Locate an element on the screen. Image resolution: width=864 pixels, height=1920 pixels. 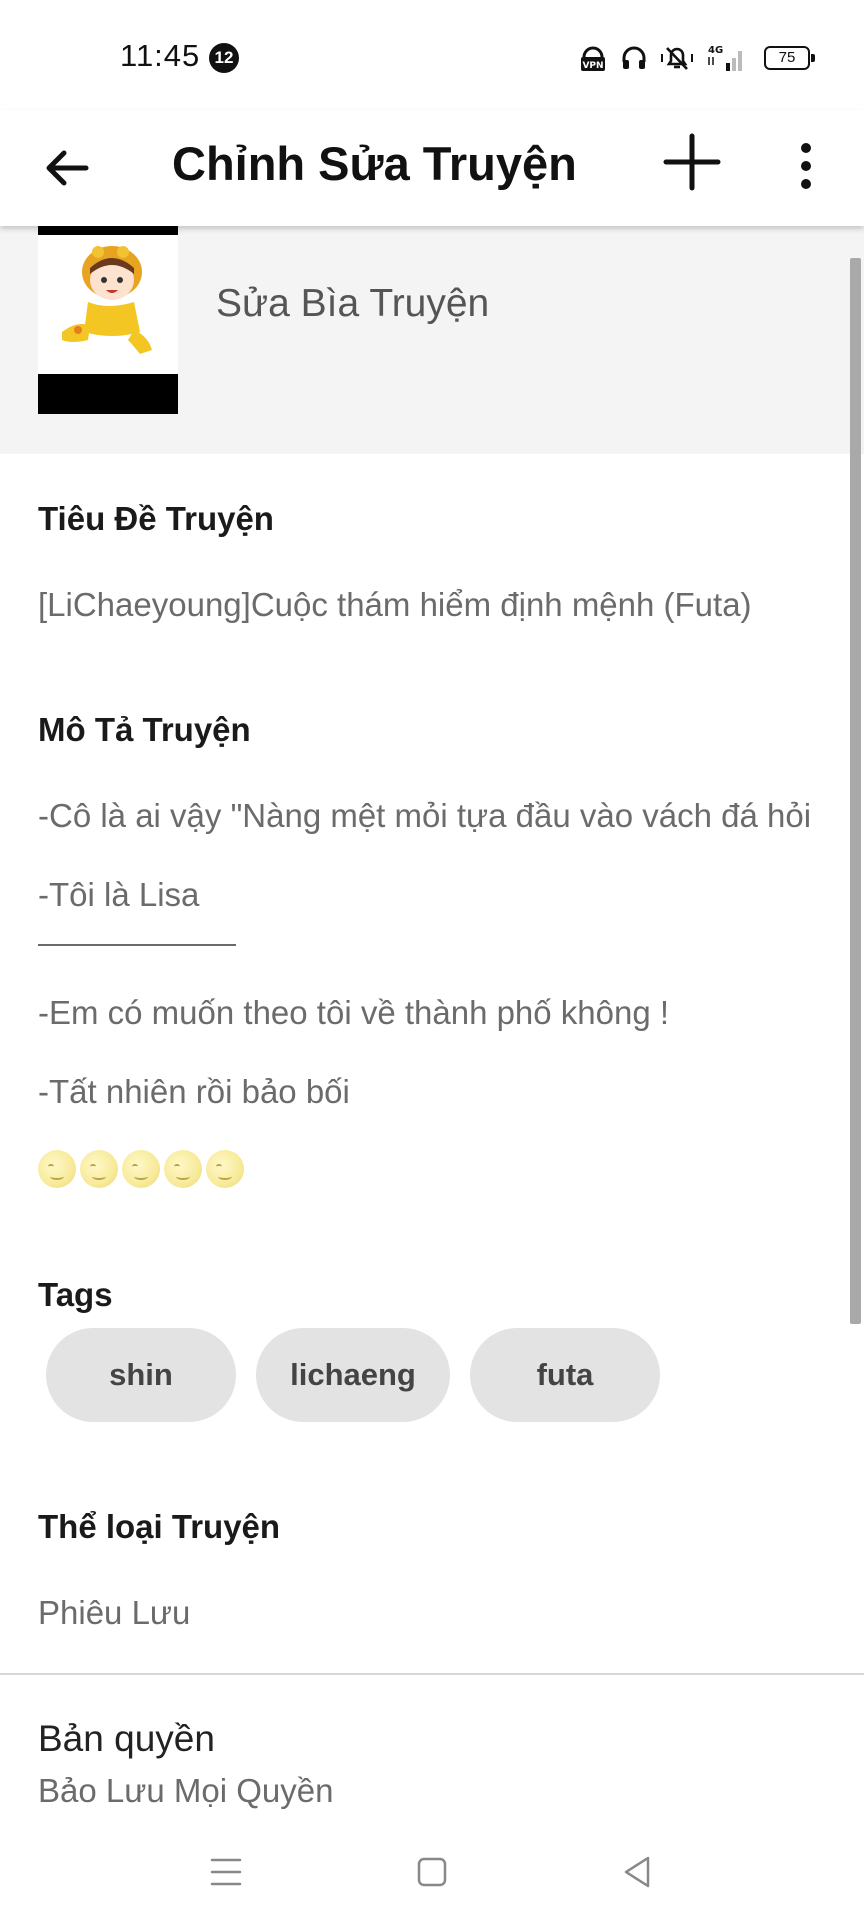
more-options-button is located at coordinates (806, 166).